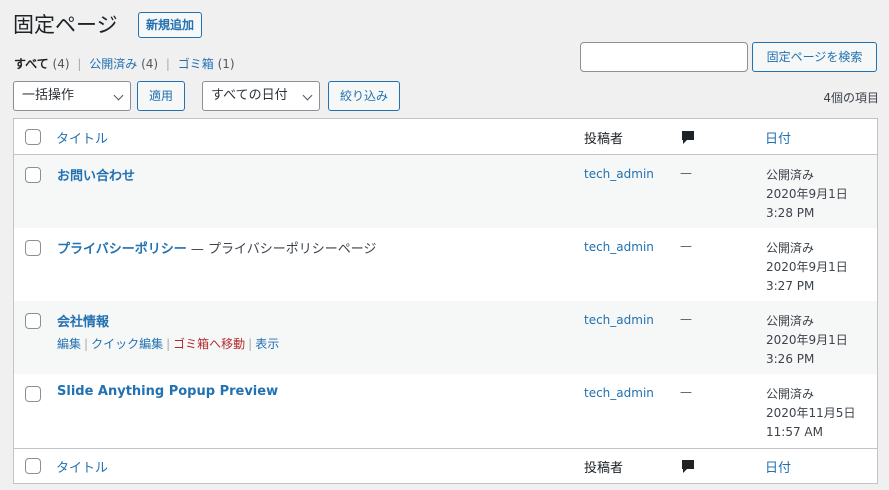  I want to click on items-count: 4個の項目, so click(851, 98).